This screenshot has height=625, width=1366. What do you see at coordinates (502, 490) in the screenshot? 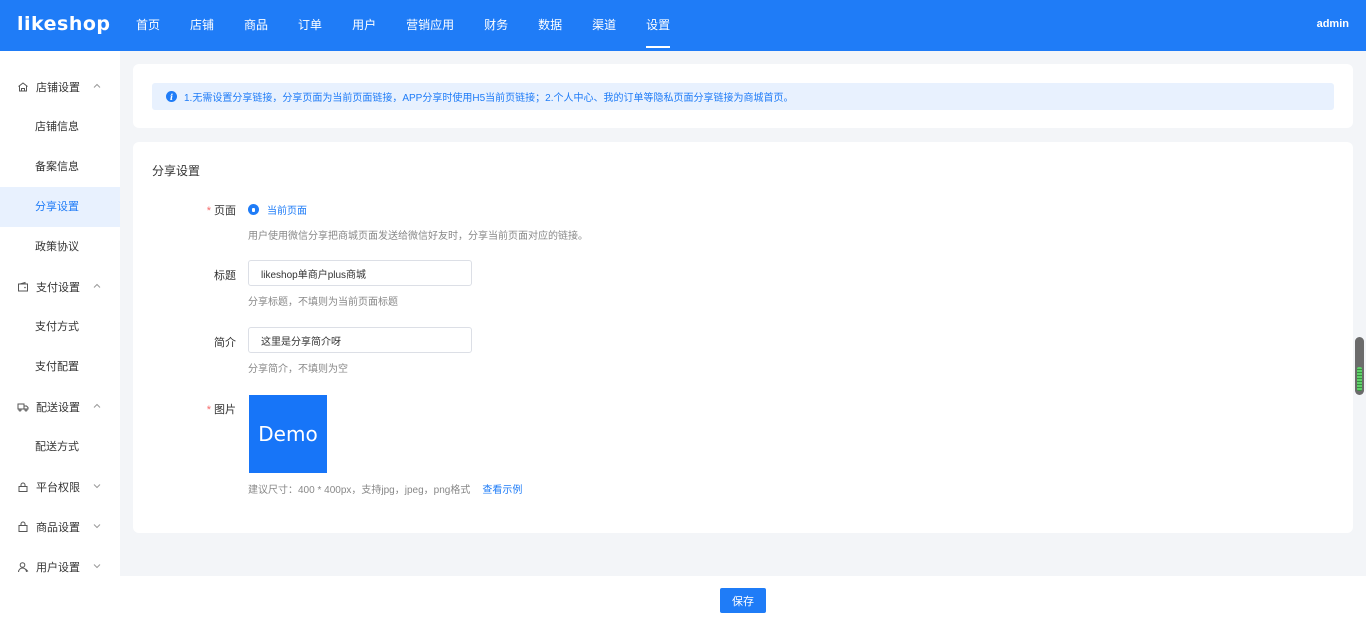
I see `view-example-link: 查看示例` at bounding box center [502, 490].